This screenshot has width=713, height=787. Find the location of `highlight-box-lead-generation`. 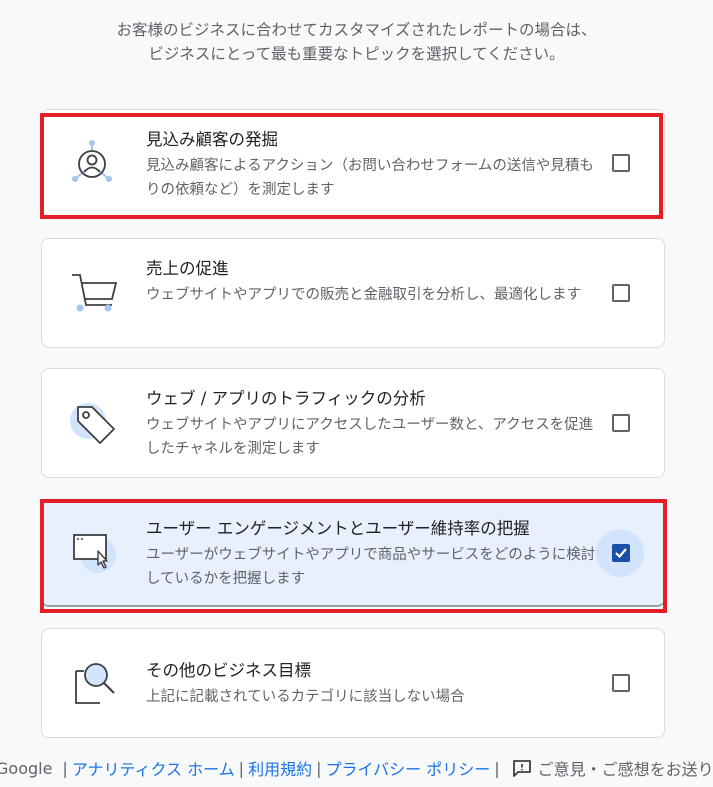

highlight-box-lead-generation is located at coordinates (351, 166).